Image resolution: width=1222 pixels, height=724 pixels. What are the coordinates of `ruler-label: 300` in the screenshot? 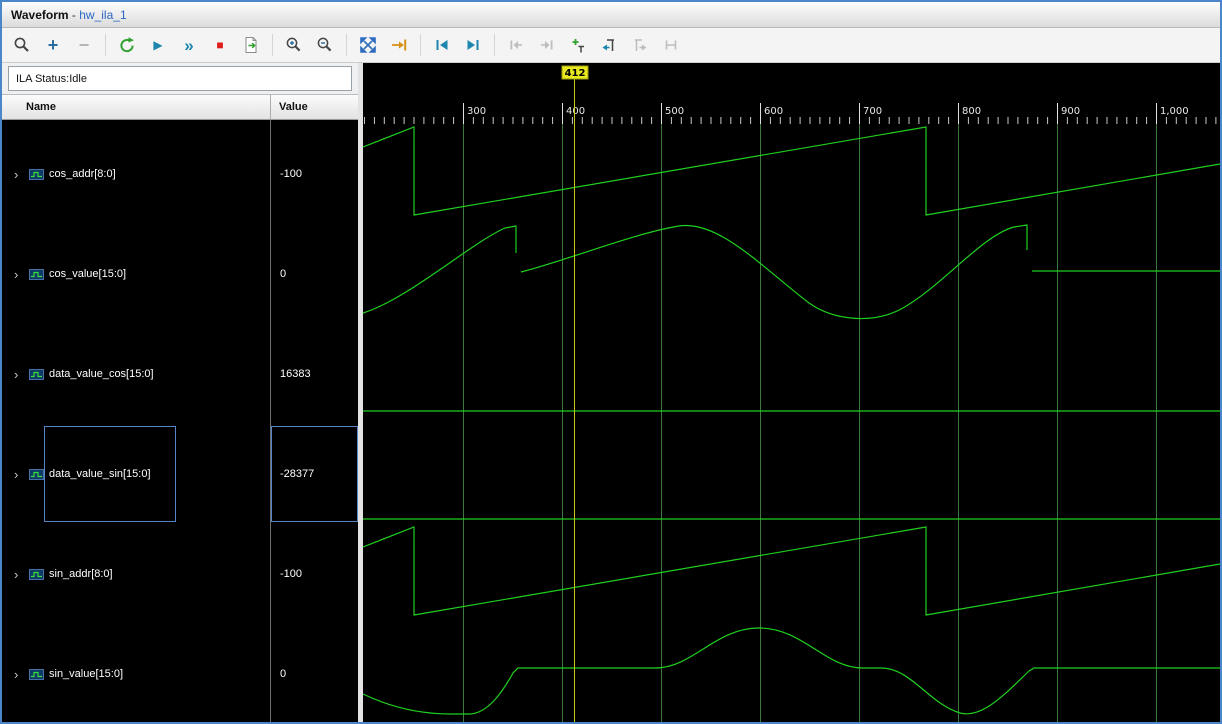 It's located at (476, 111).